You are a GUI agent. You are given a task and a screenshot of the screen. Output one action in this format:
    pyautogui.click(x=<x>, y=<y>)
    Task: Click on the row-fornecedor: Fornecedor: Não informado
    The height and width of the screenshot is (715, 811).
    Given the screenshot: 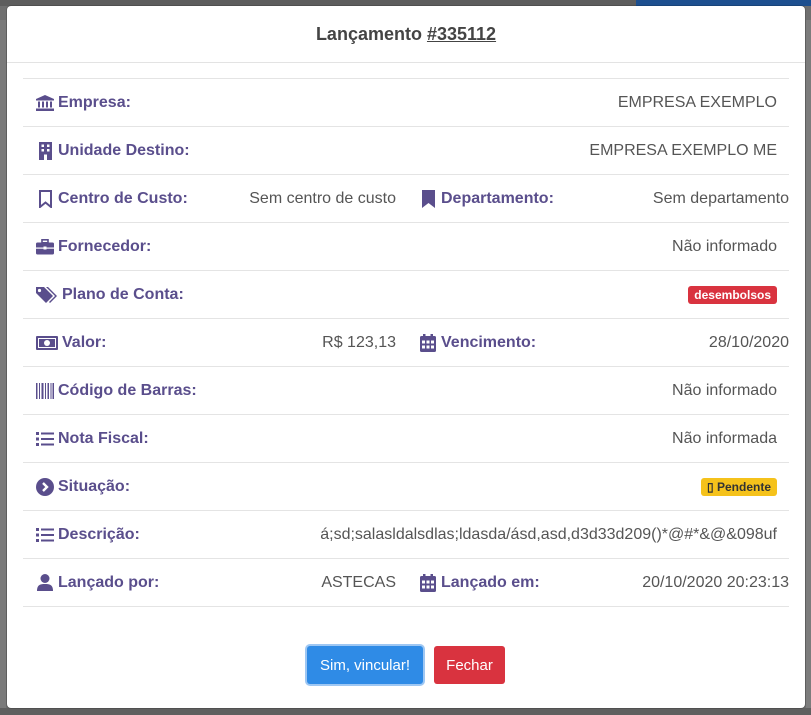 What is the action you would take?
    pyautogui.click(x=406, y=247)
    